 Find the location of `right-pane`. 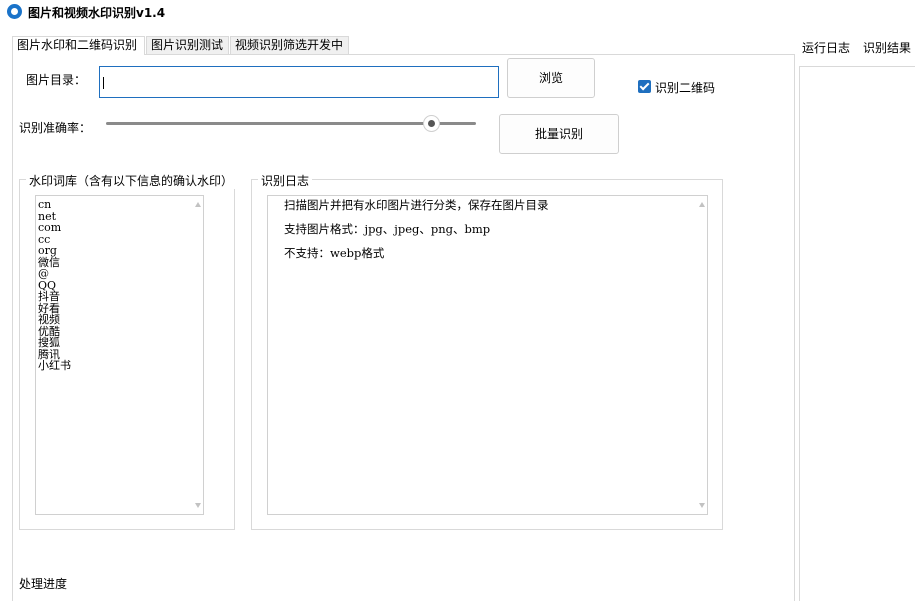

right-pane is located at coordinates (857, 333).